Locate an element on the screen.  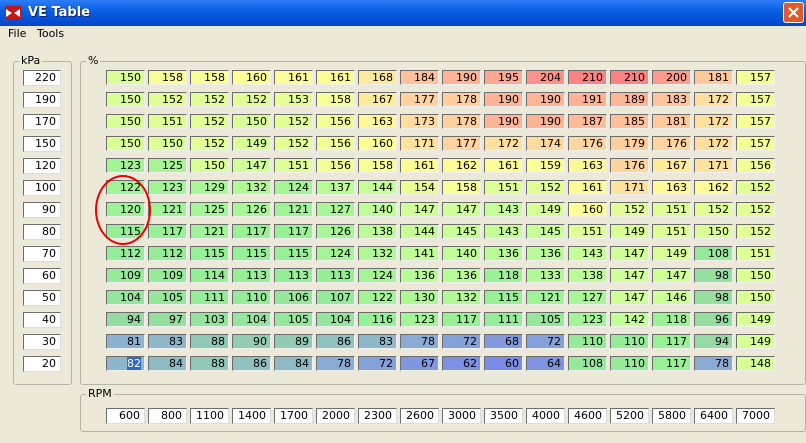
ve-cell: 62 is located at coordinates (461, 363).